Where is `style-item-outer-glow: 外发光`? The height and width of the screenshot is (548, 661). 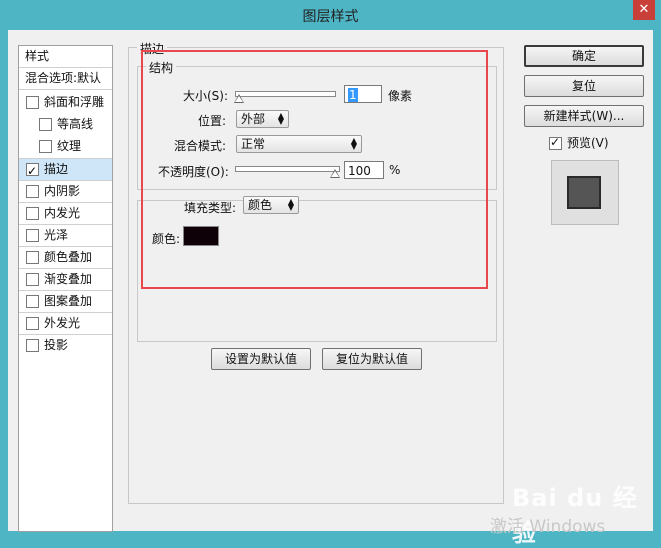 style-item-outer-glow: 外发光 is located at coordinates (65, 323).